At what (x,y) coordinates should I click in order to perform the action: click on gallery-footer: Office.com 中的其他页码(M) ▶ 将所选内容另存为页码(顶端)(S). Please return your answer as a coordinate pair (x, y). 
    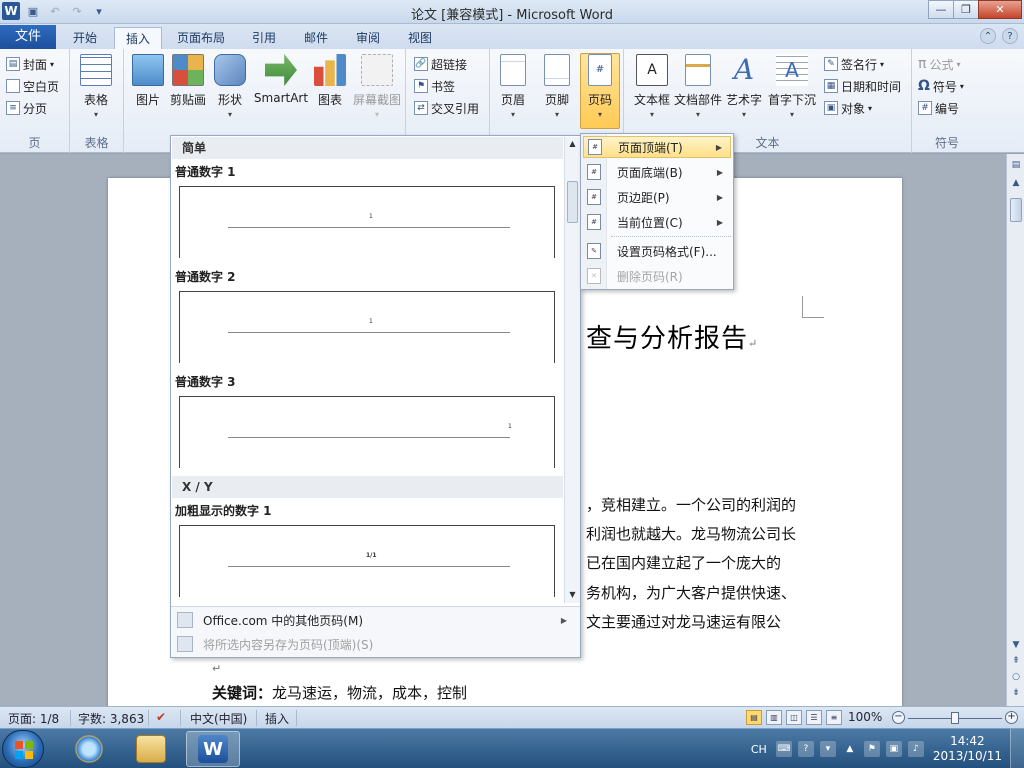
    Looking at the image, I should click on (375, 631).